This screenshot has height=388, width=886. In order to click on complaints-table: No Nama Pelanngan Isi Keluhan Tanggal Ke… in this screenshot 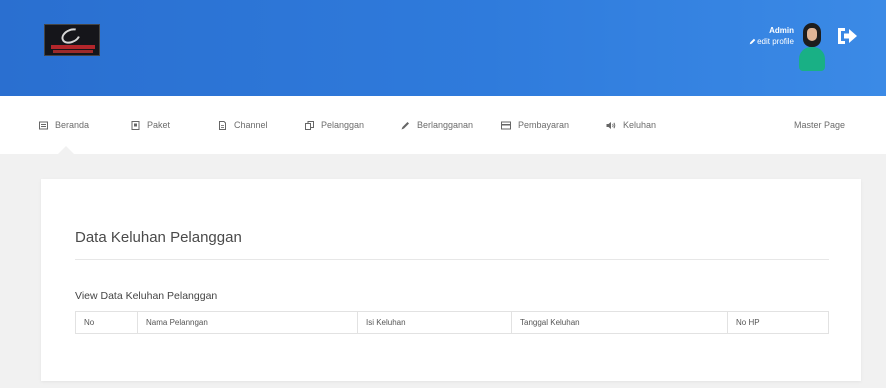, I will do `click(452, 322)`.